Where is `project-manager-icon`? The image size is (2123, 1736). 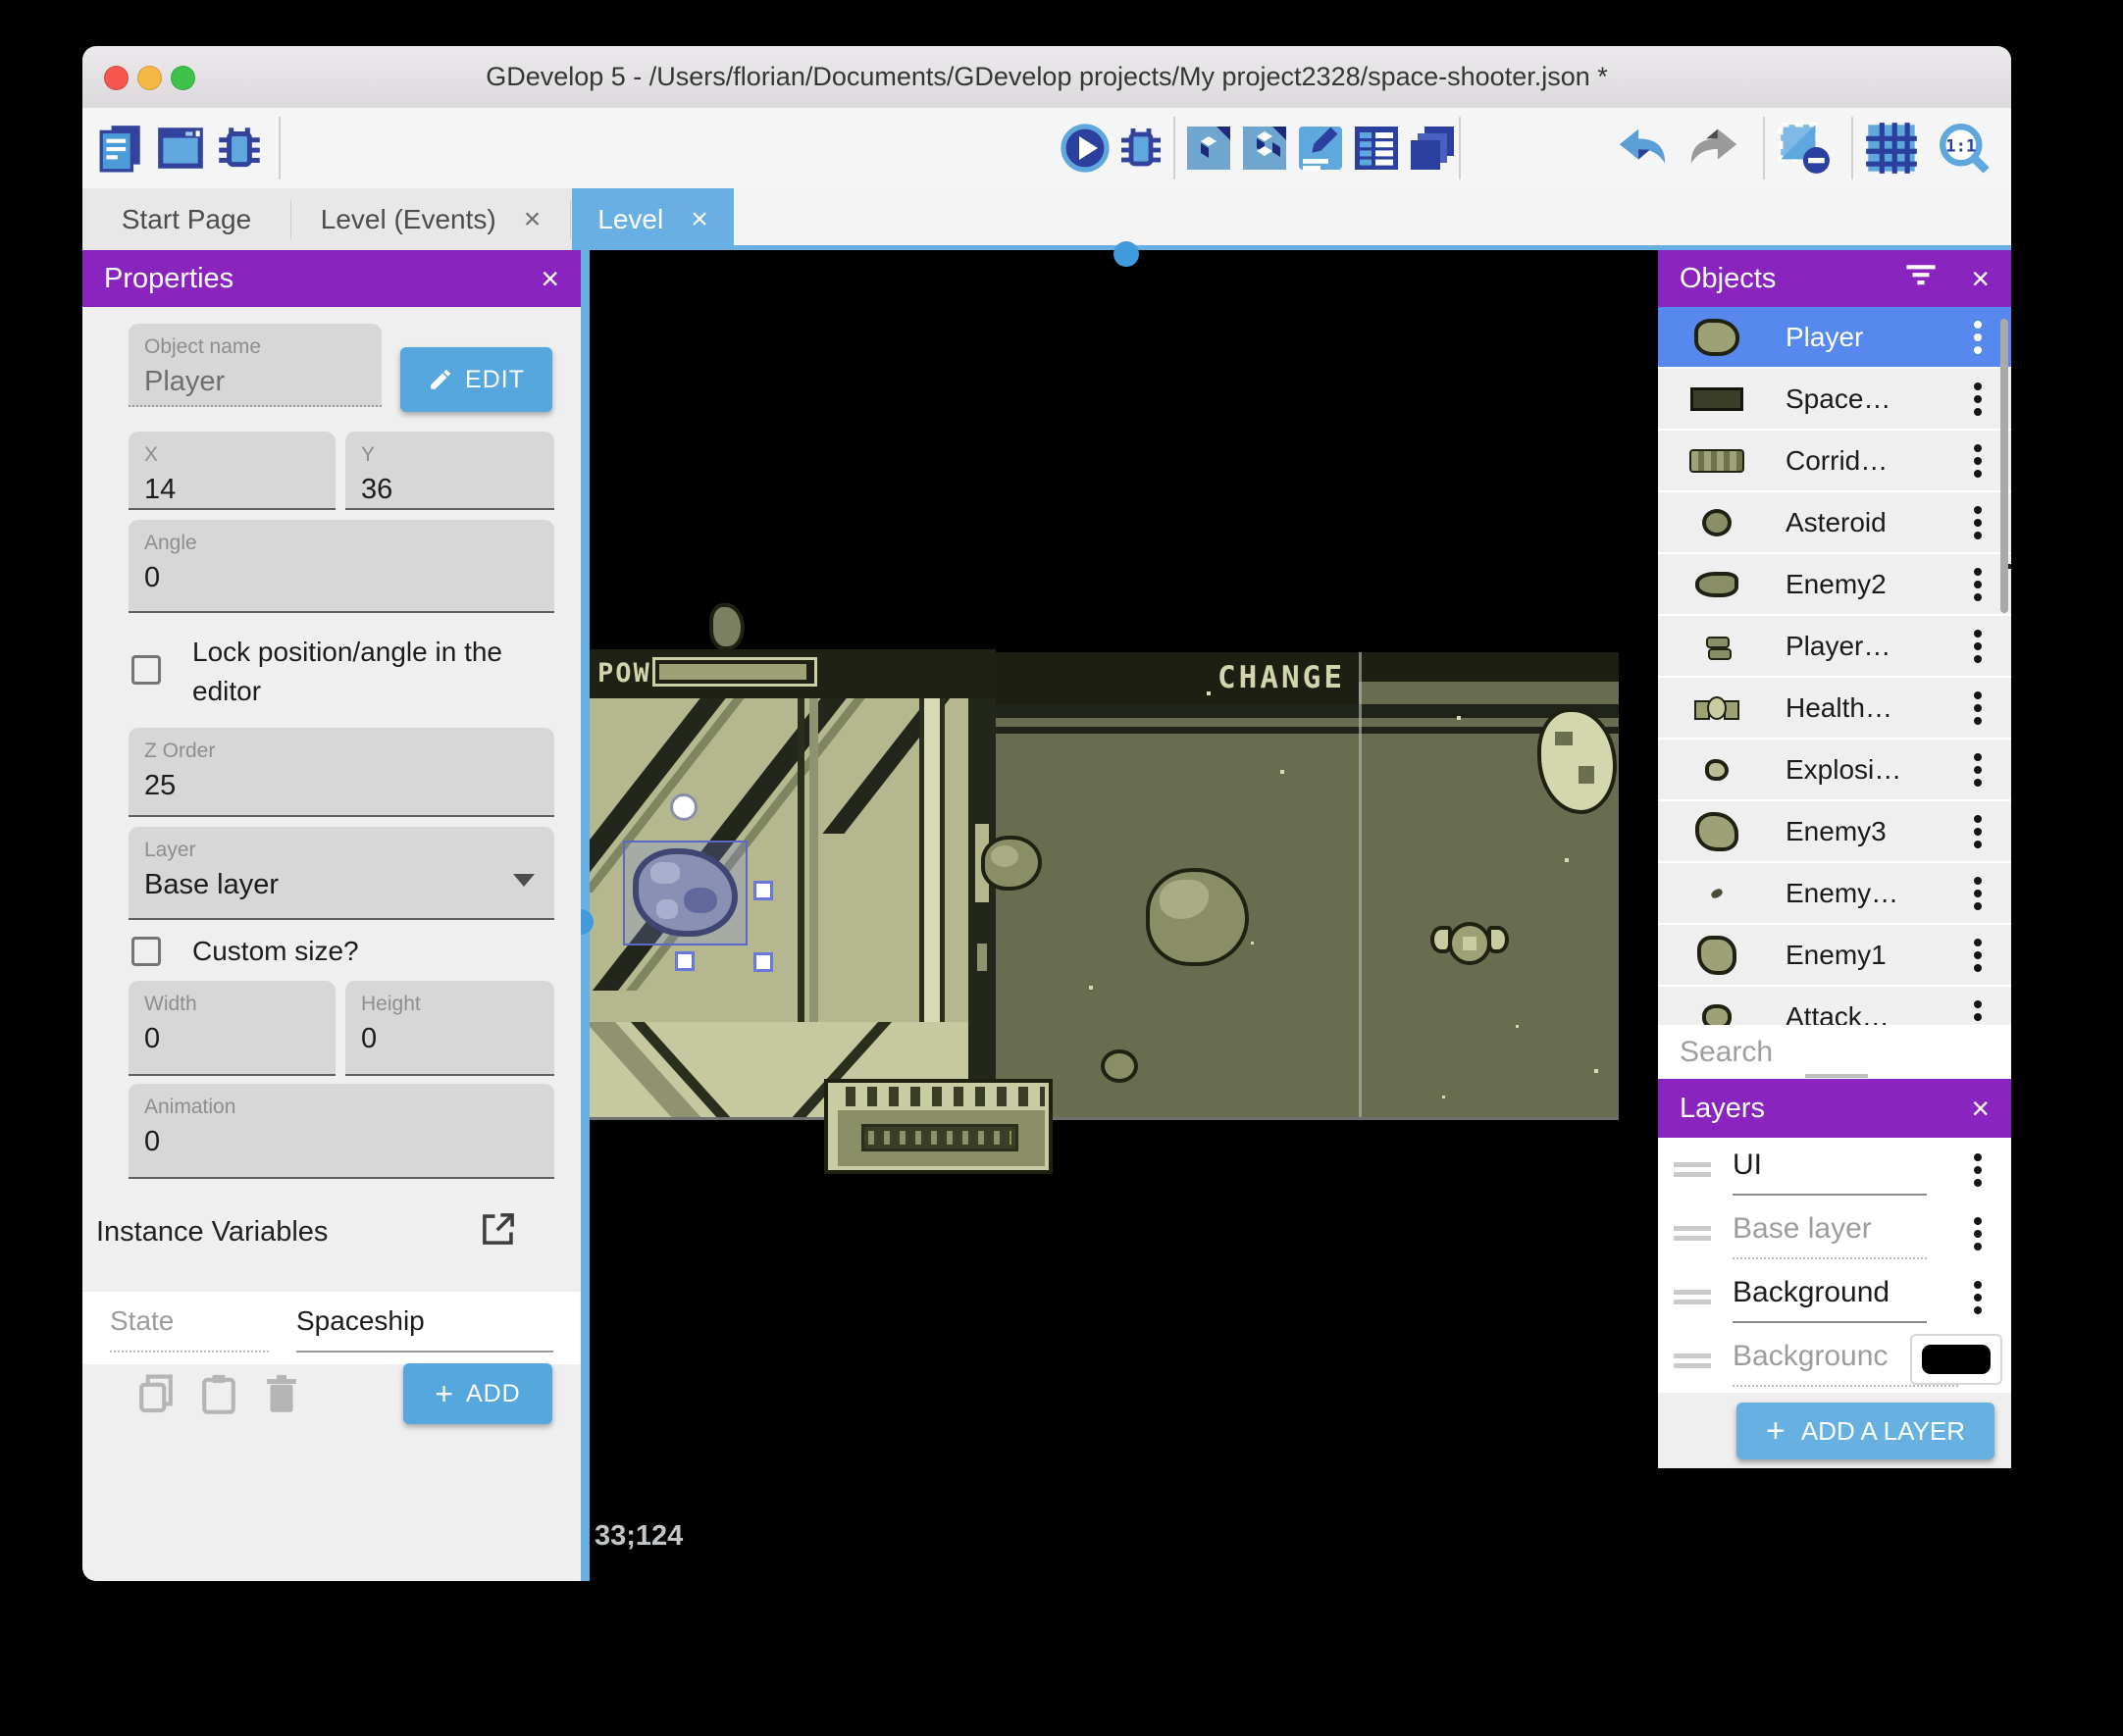 project-manager-icon is located at coordinates (122, 148).